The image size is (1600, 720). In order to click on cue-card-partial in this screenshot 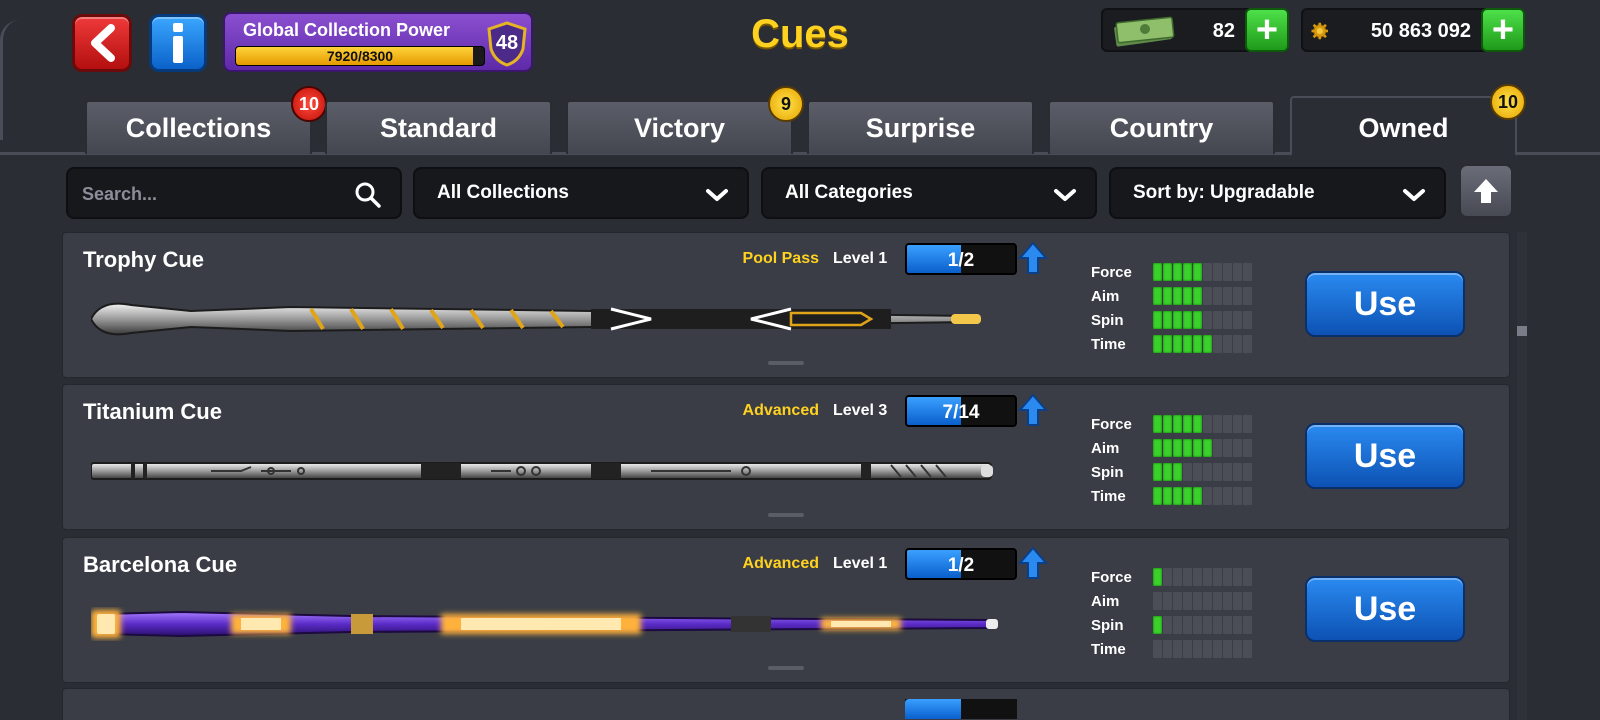, I will do `click(786, 704)`.